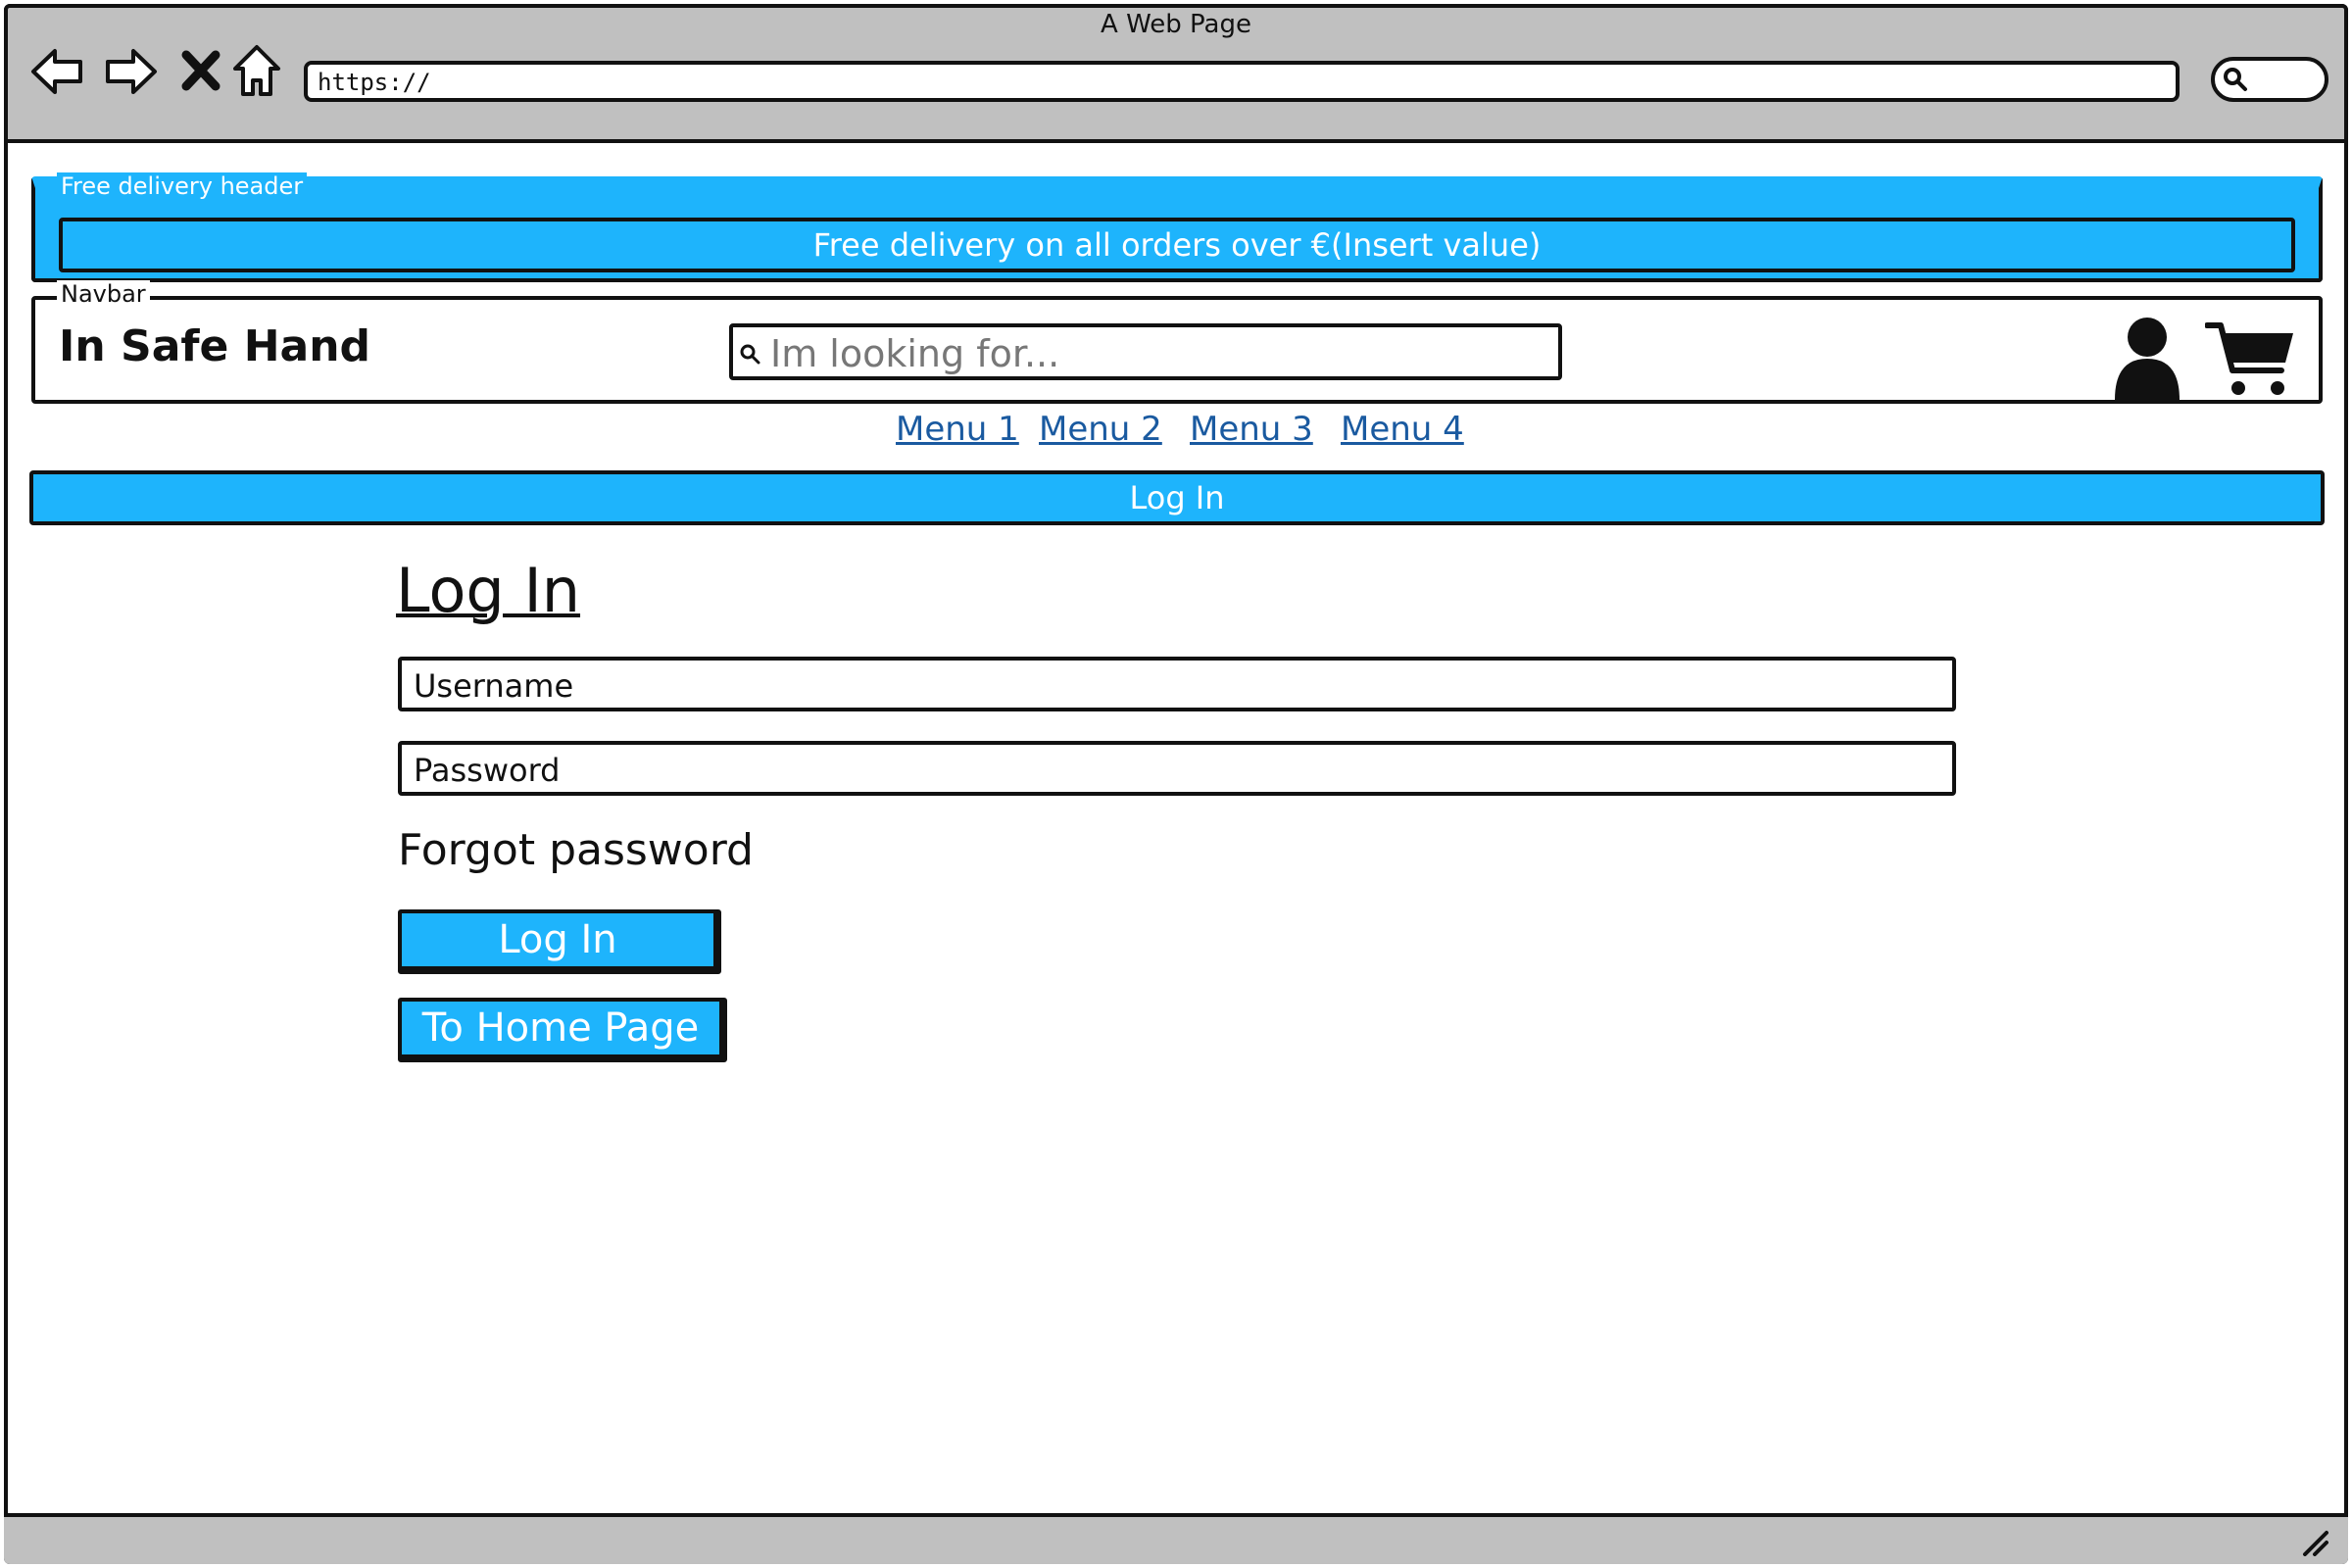  I want to click on resize-grip-icon, so click(2313, 1541).